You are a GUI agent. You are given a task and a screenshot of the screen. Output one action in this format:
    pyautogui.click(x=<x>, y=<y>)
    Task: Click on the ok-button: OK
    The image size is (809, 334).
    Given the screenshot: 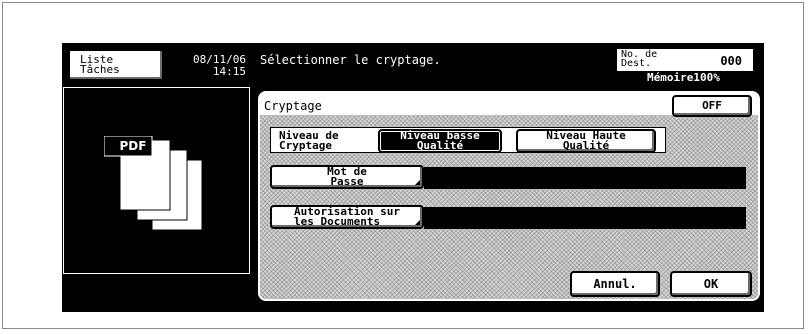 What is the action you would take?
    pyautogui.click(x=711, y=284)
    